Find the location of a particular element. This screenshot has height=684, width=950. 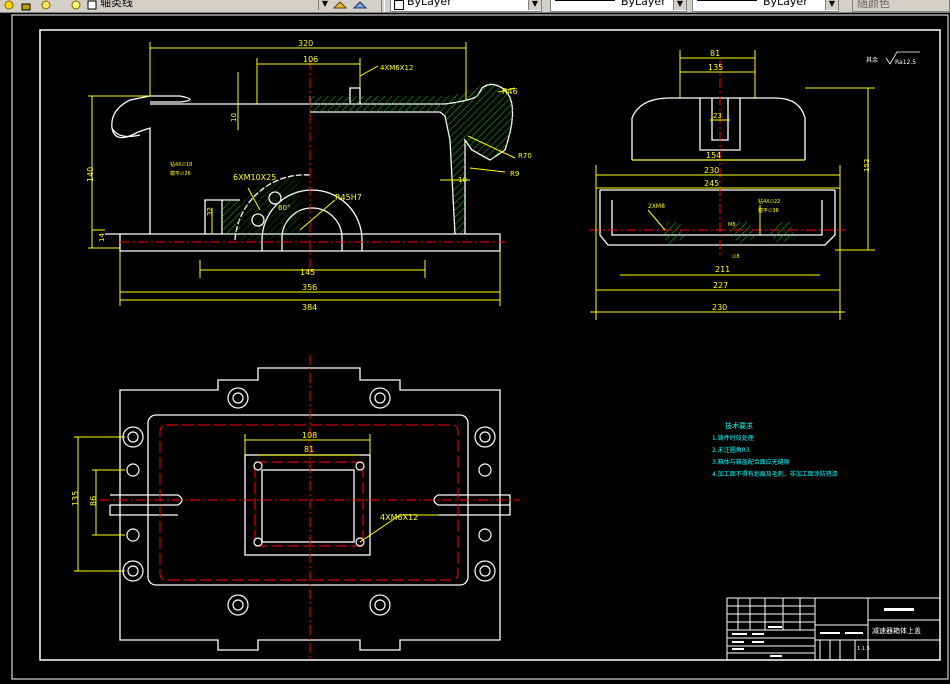

notes-line-2: 2.未注圆角R3 is located at coordinates (731, 450).